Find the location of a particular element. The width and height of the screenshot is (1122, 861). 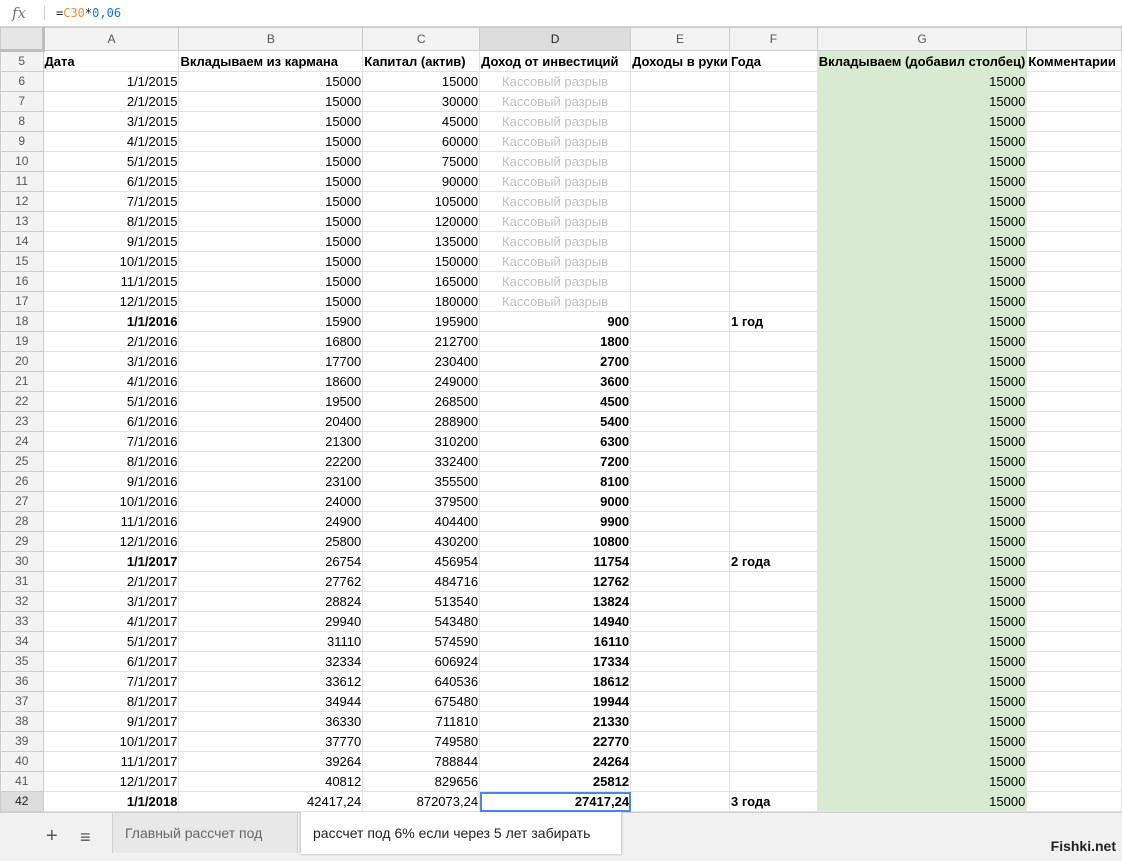

row-number: 32 is located at coordinates (22, 601).